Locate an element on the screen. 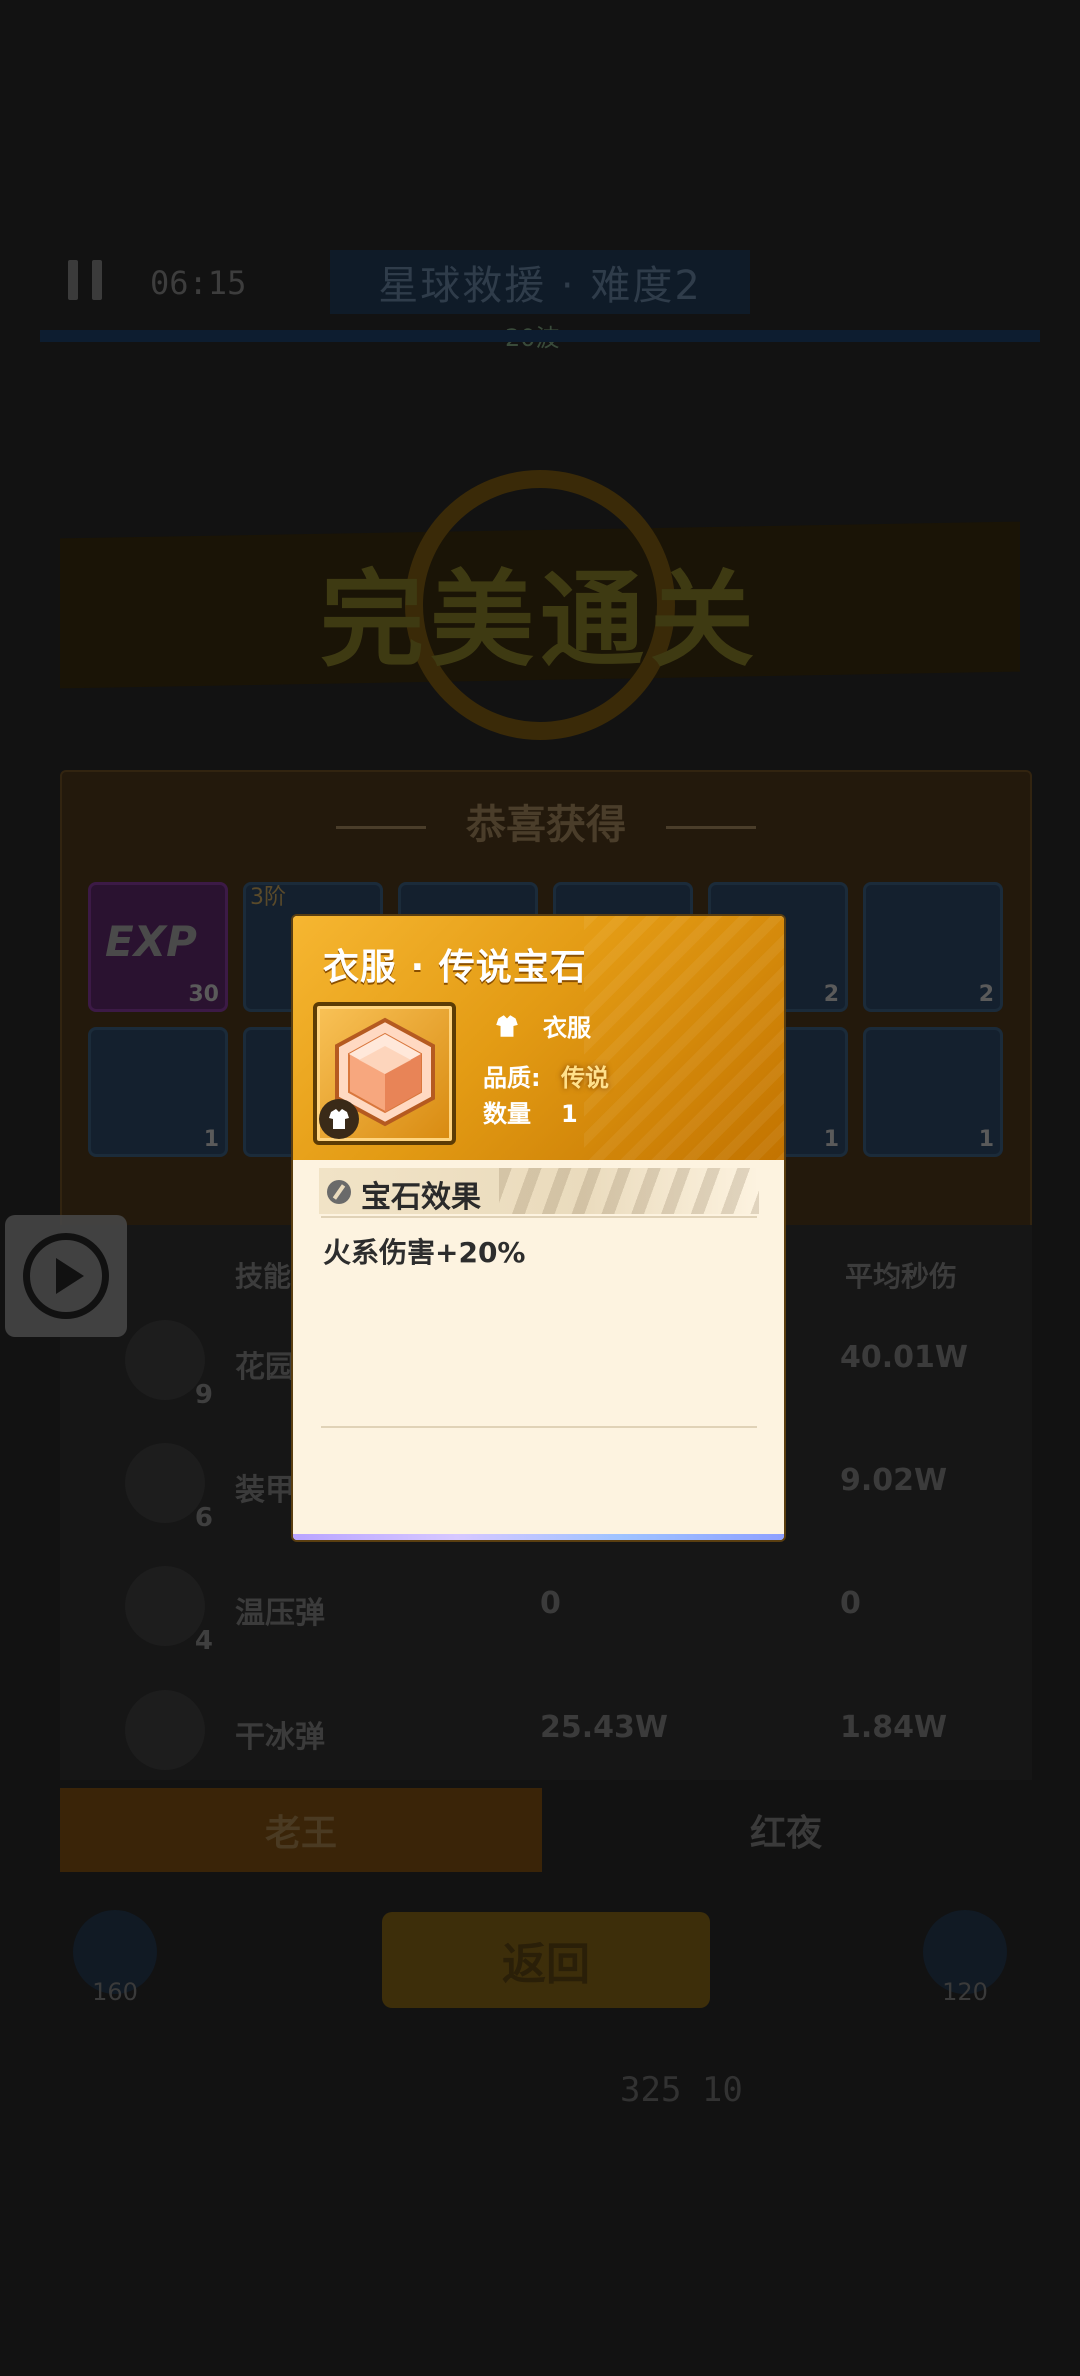  exp-label: EXP is located at coordinates (151, 941).